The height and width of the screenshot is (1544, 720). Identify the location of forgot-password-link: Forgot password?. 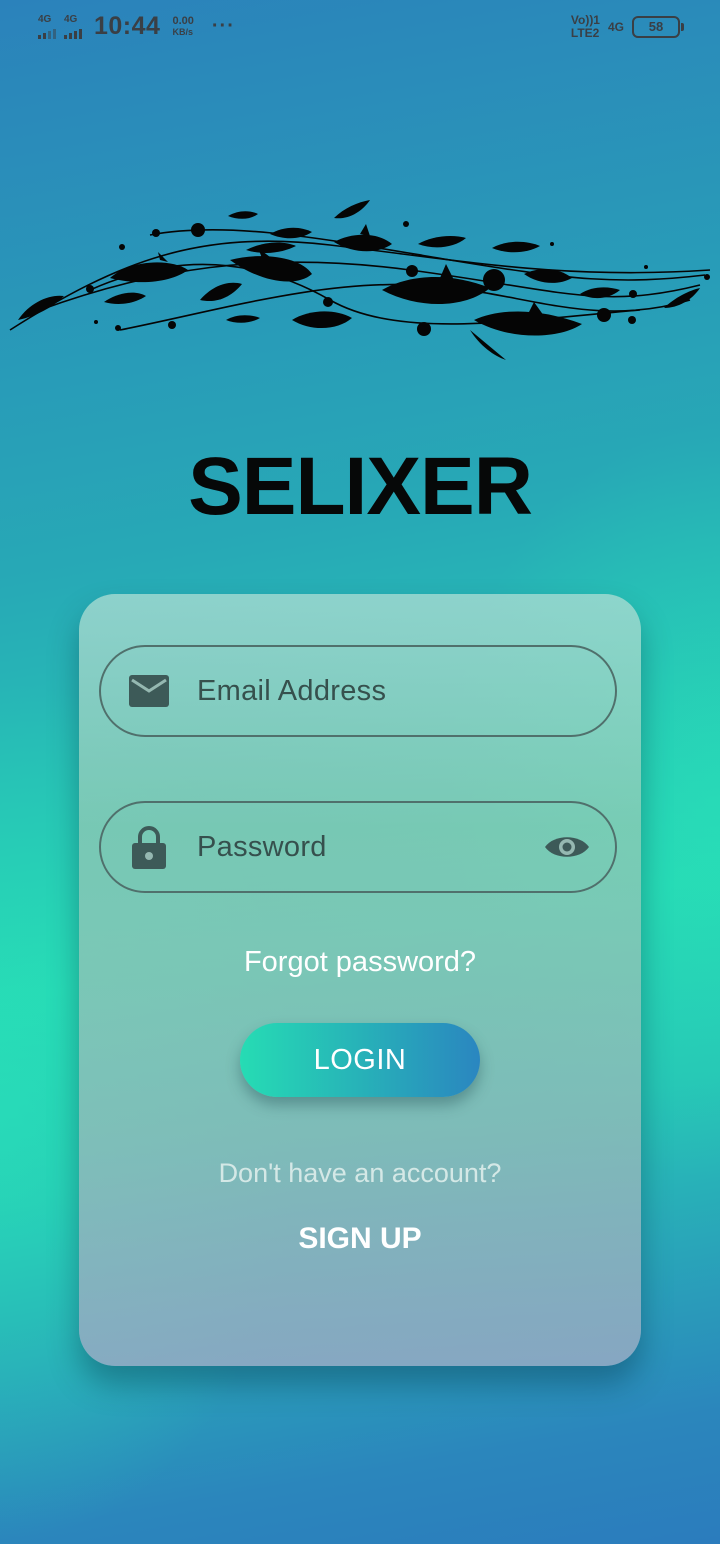
(360, 962).